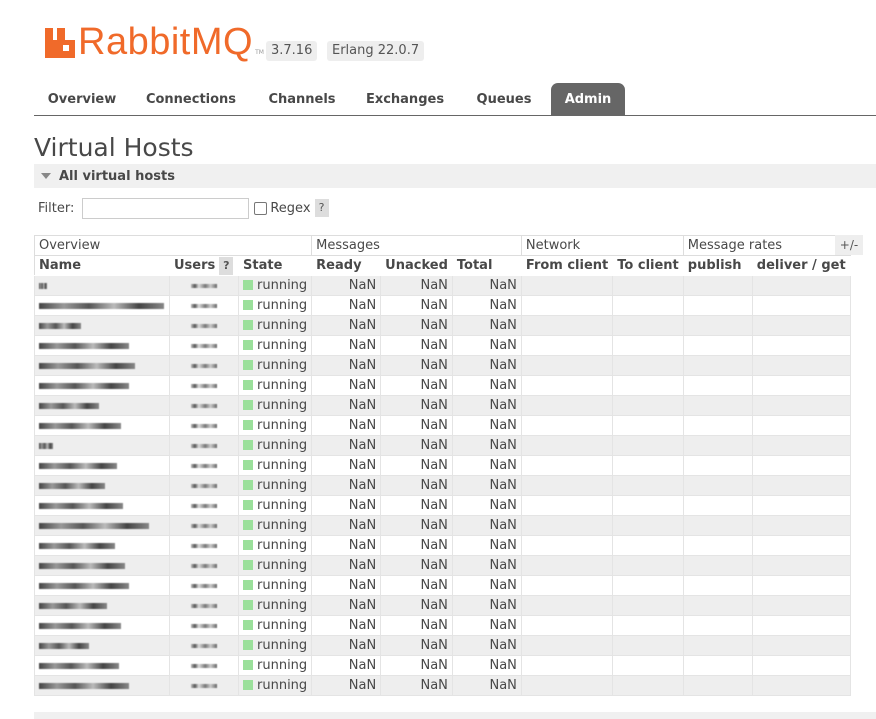 Image resolution: width=876 pixels, height=719 pixels. I want to click on filter-input, so click(166, 208).